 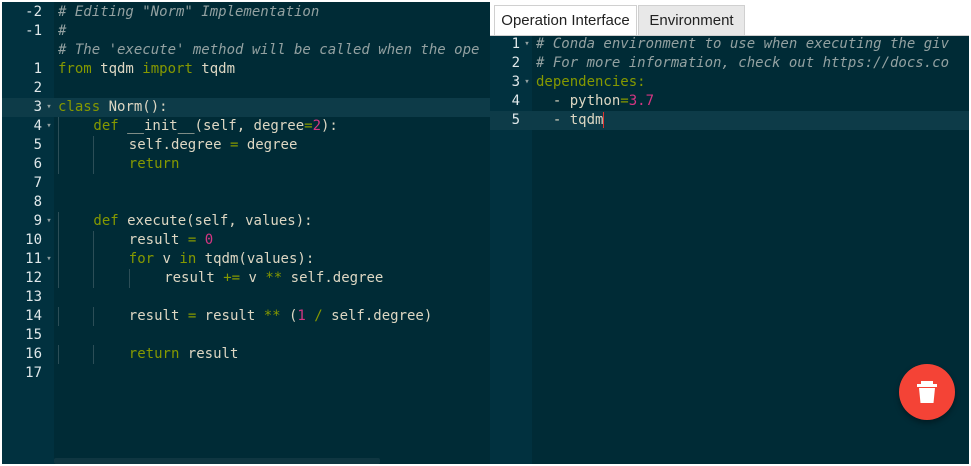 I want to click on code-text: class Norm():, so click(x=113, y=107).